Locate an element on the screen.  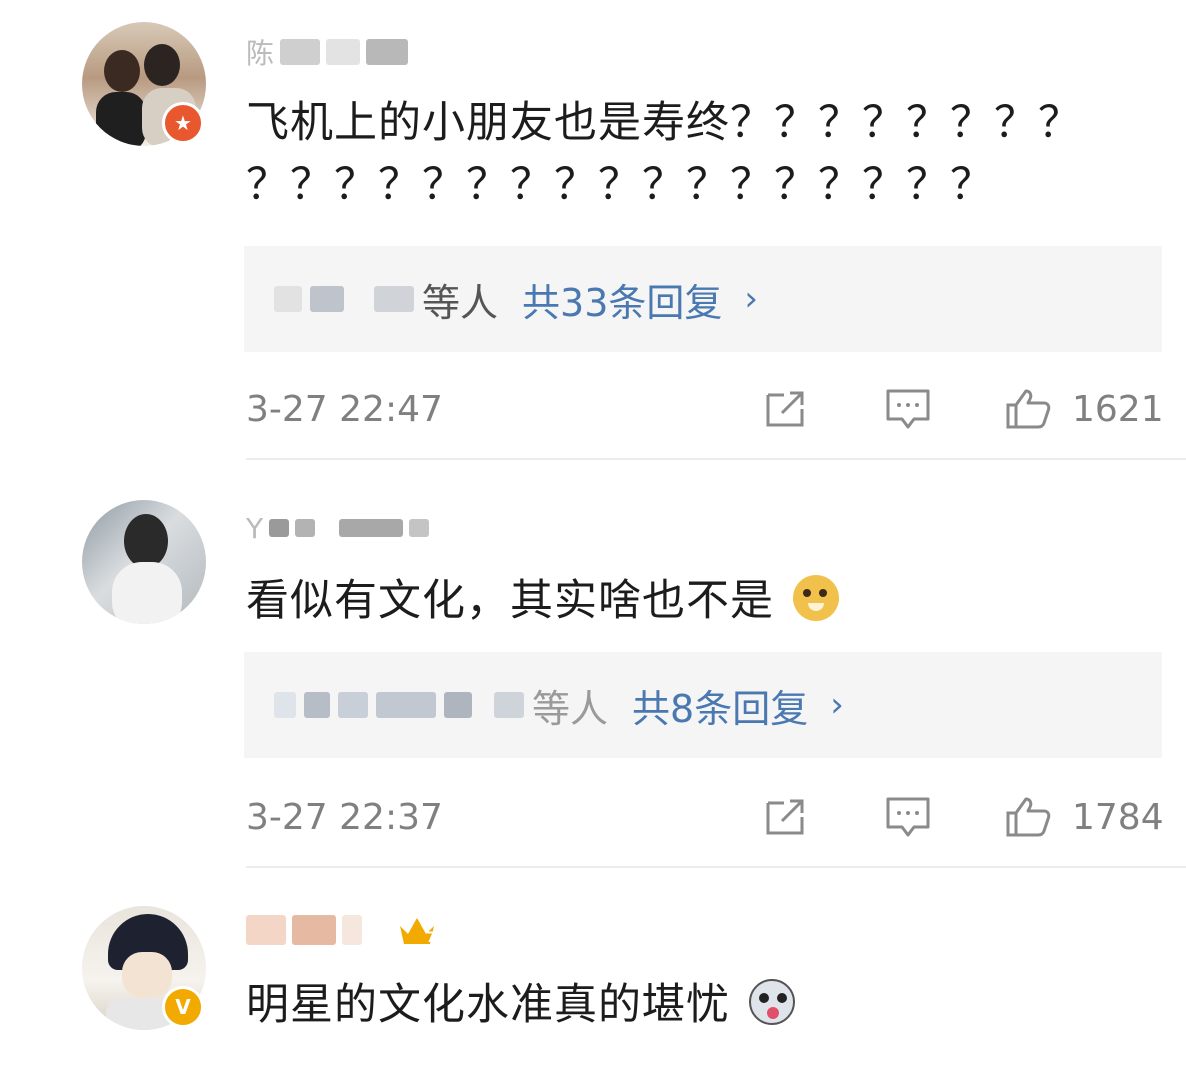
comment-text-line: 飞机上的小朋友也是寿终？？？？？？？？ is located at coordinates (664, 123).